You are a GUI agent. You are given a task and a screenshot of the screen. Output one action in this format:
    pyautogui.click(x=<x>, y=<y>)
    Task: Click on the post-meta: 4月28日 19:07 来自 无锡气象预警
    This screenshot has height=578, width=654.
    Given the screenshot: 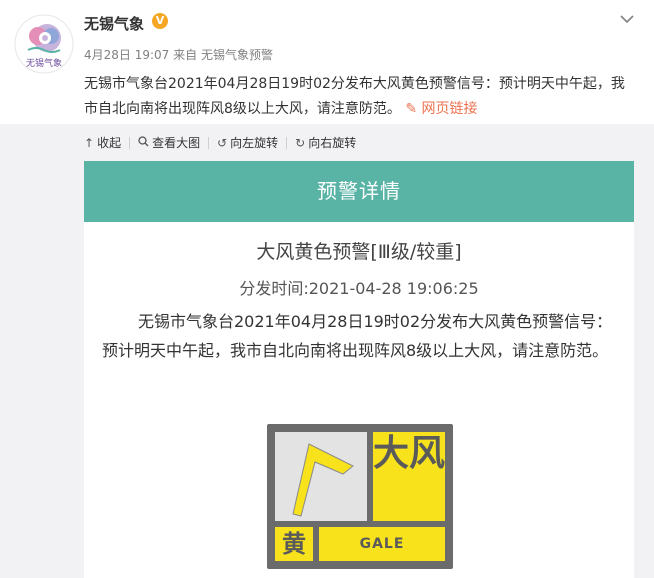 What is the action you would take?
    pyautogui.click(x=178, y=54)
    